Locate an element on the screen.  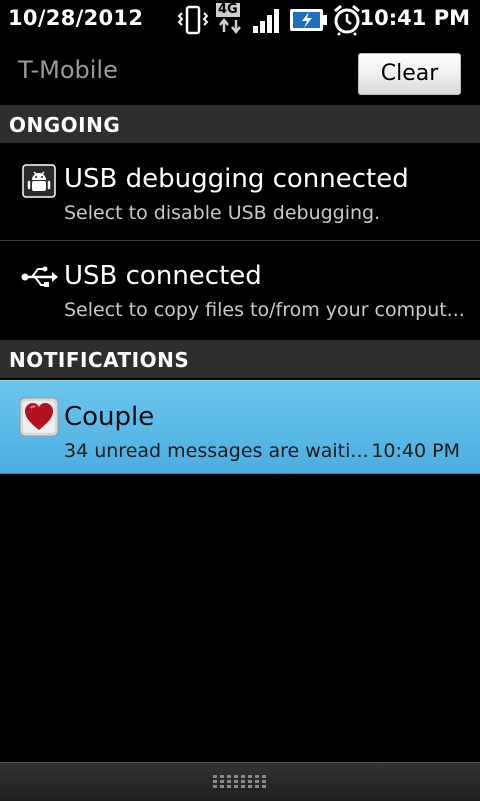
drag-handle-bar is located at coordinates (240, 781).